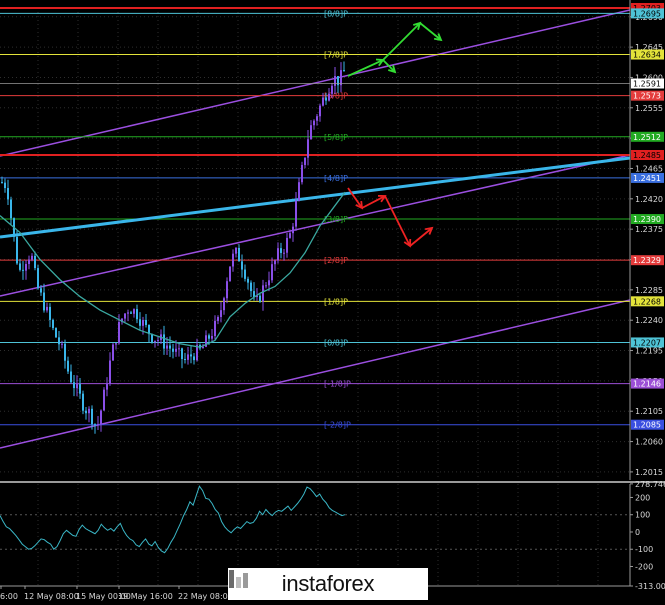  What do you see at coordinates (336, 260) in the screenshot?
I see `murrey-label: [2/8]P` at bounding box center [336, 260].